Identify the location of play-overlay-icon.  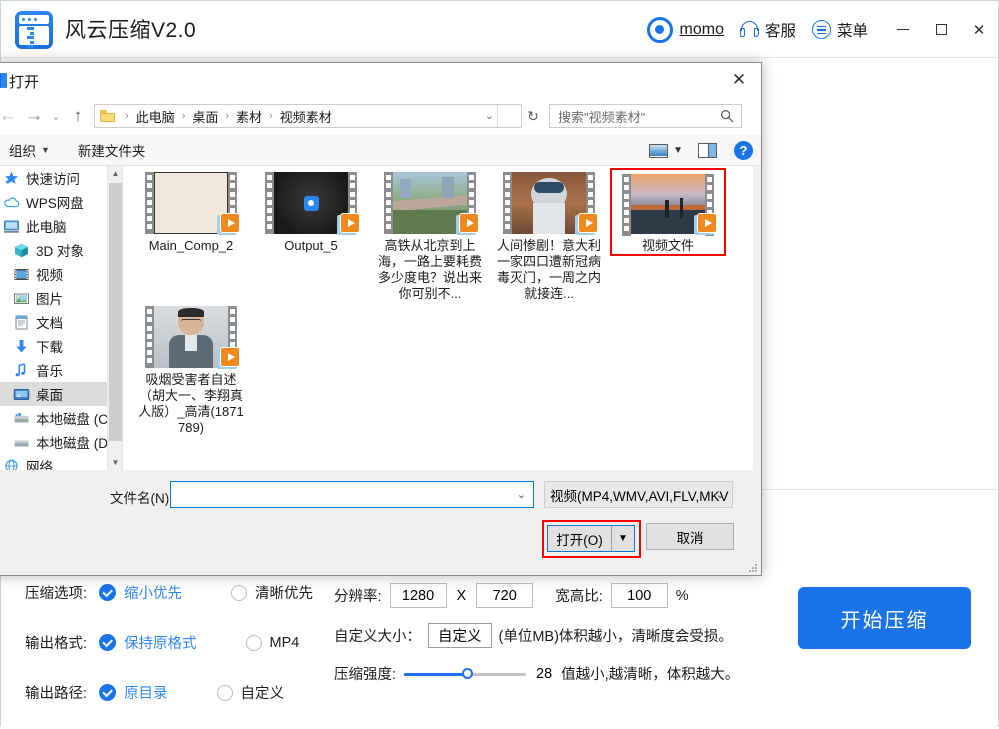
(228, 358).